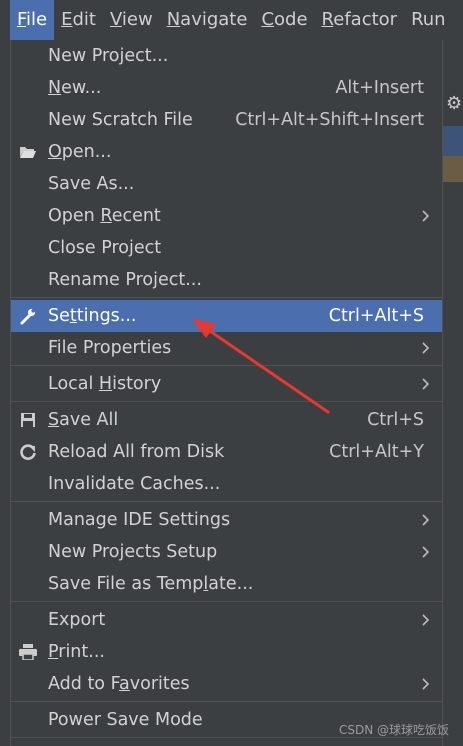 The width and height of the screenshot is (463, 746). I want to click on menu-item-local-history: Local History, so click(226, 384).